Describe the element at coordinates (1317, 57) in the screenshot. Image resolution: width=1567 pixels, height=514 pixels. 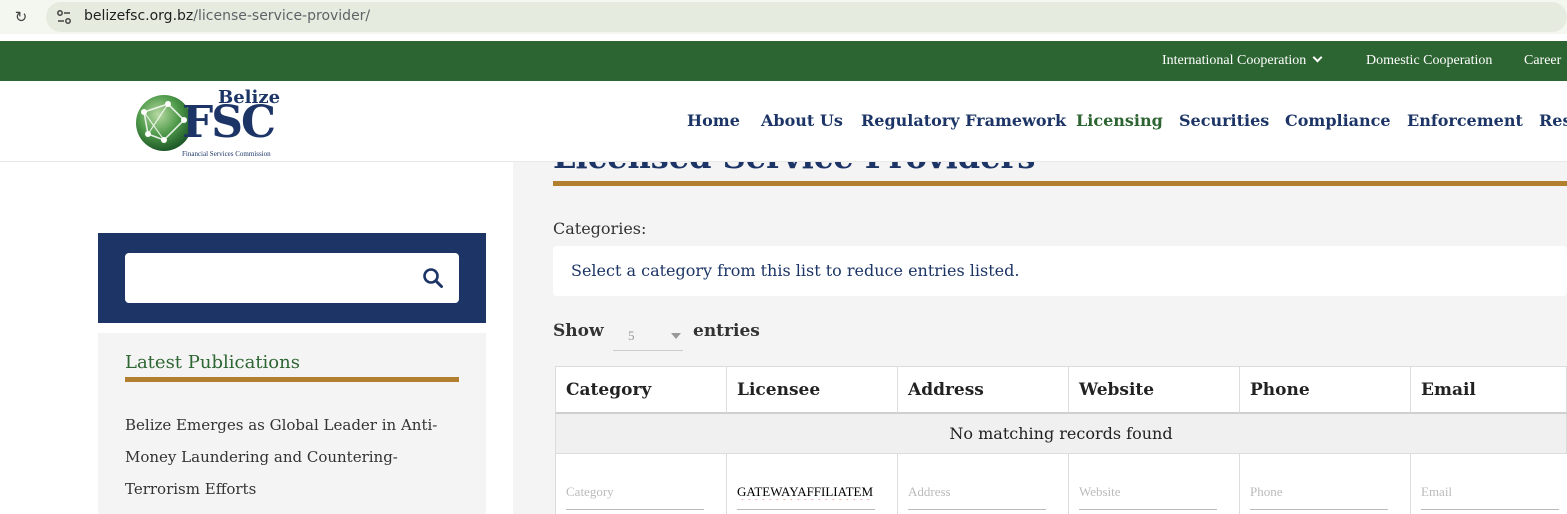
I see `chevron-down-icon` at that location.